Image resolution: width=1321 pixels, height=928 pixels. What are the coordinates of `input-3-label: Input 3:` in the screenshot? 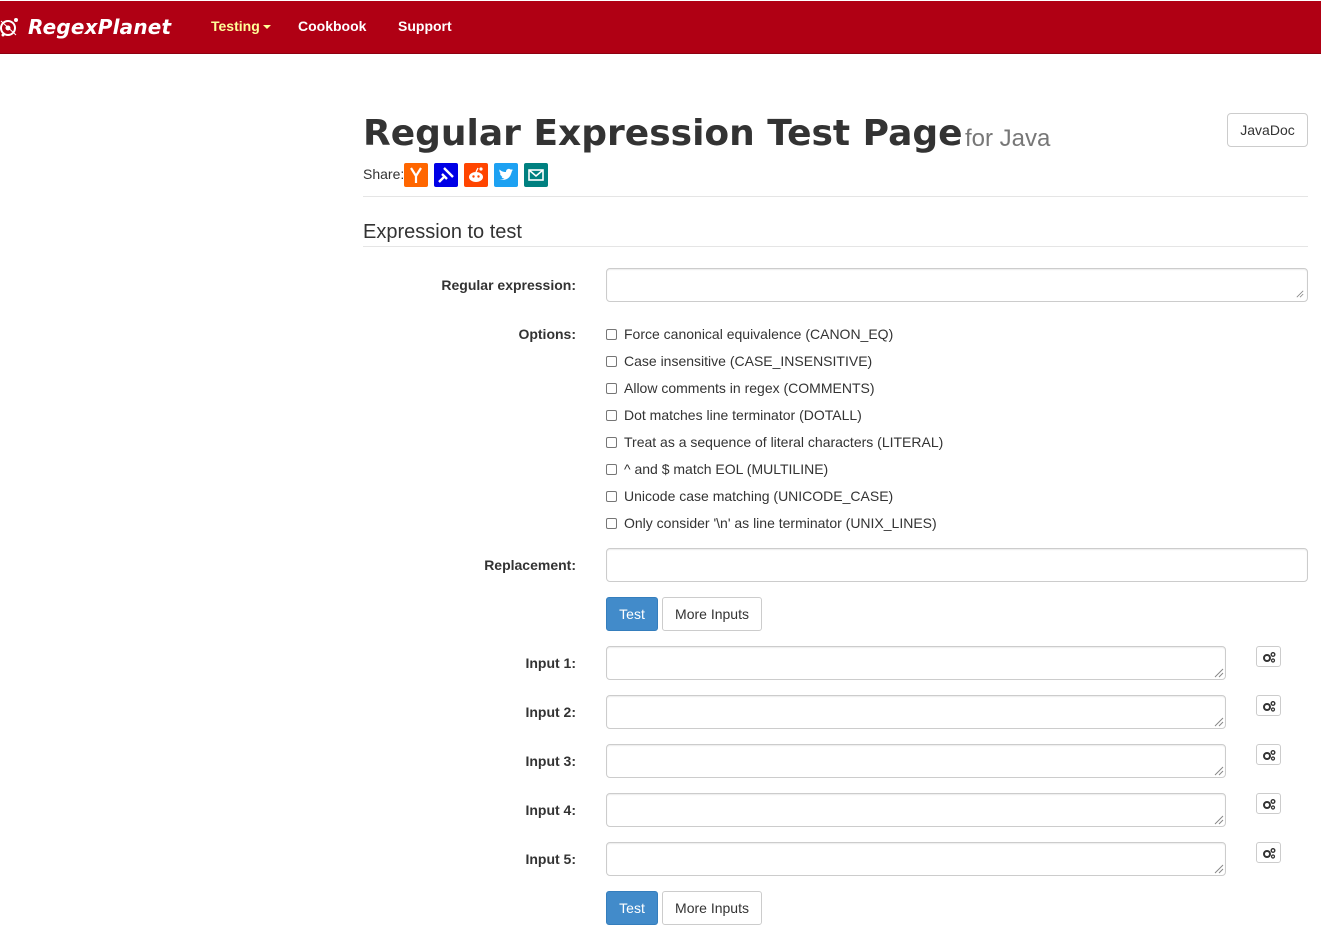 It's located at (550, 761).